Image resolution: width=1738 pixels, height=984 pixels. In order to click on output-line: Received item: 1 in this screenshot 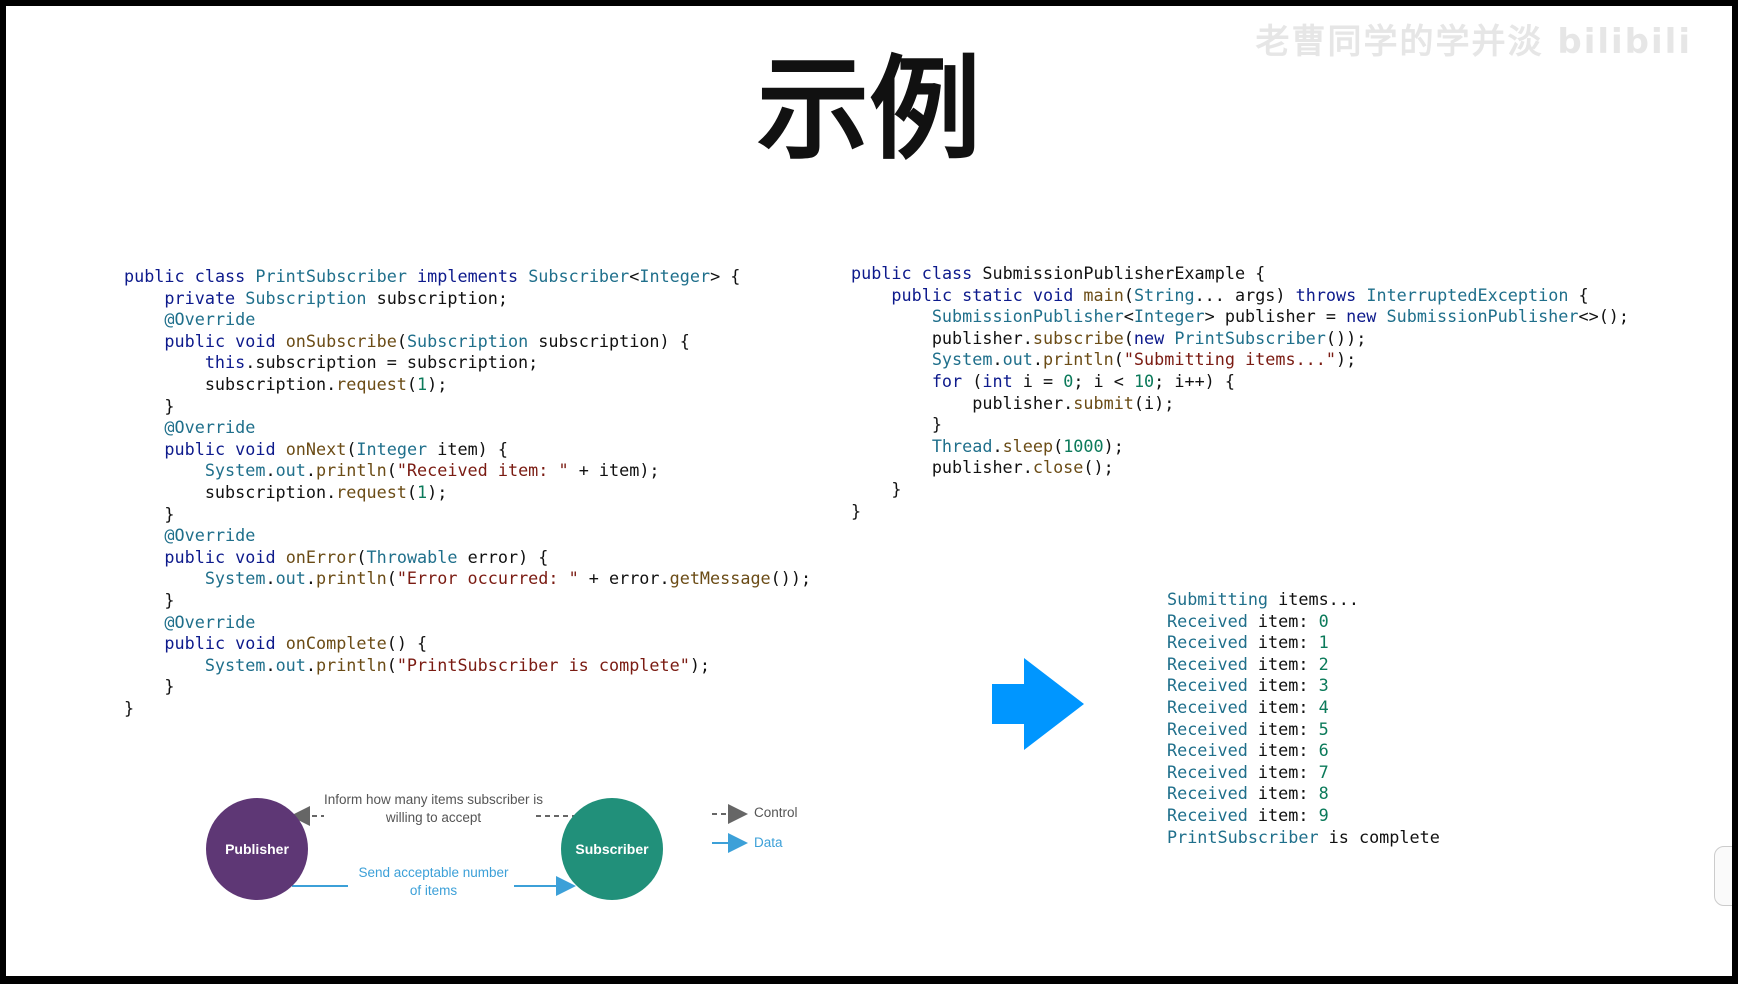, I will do `click(1248, 642)`.